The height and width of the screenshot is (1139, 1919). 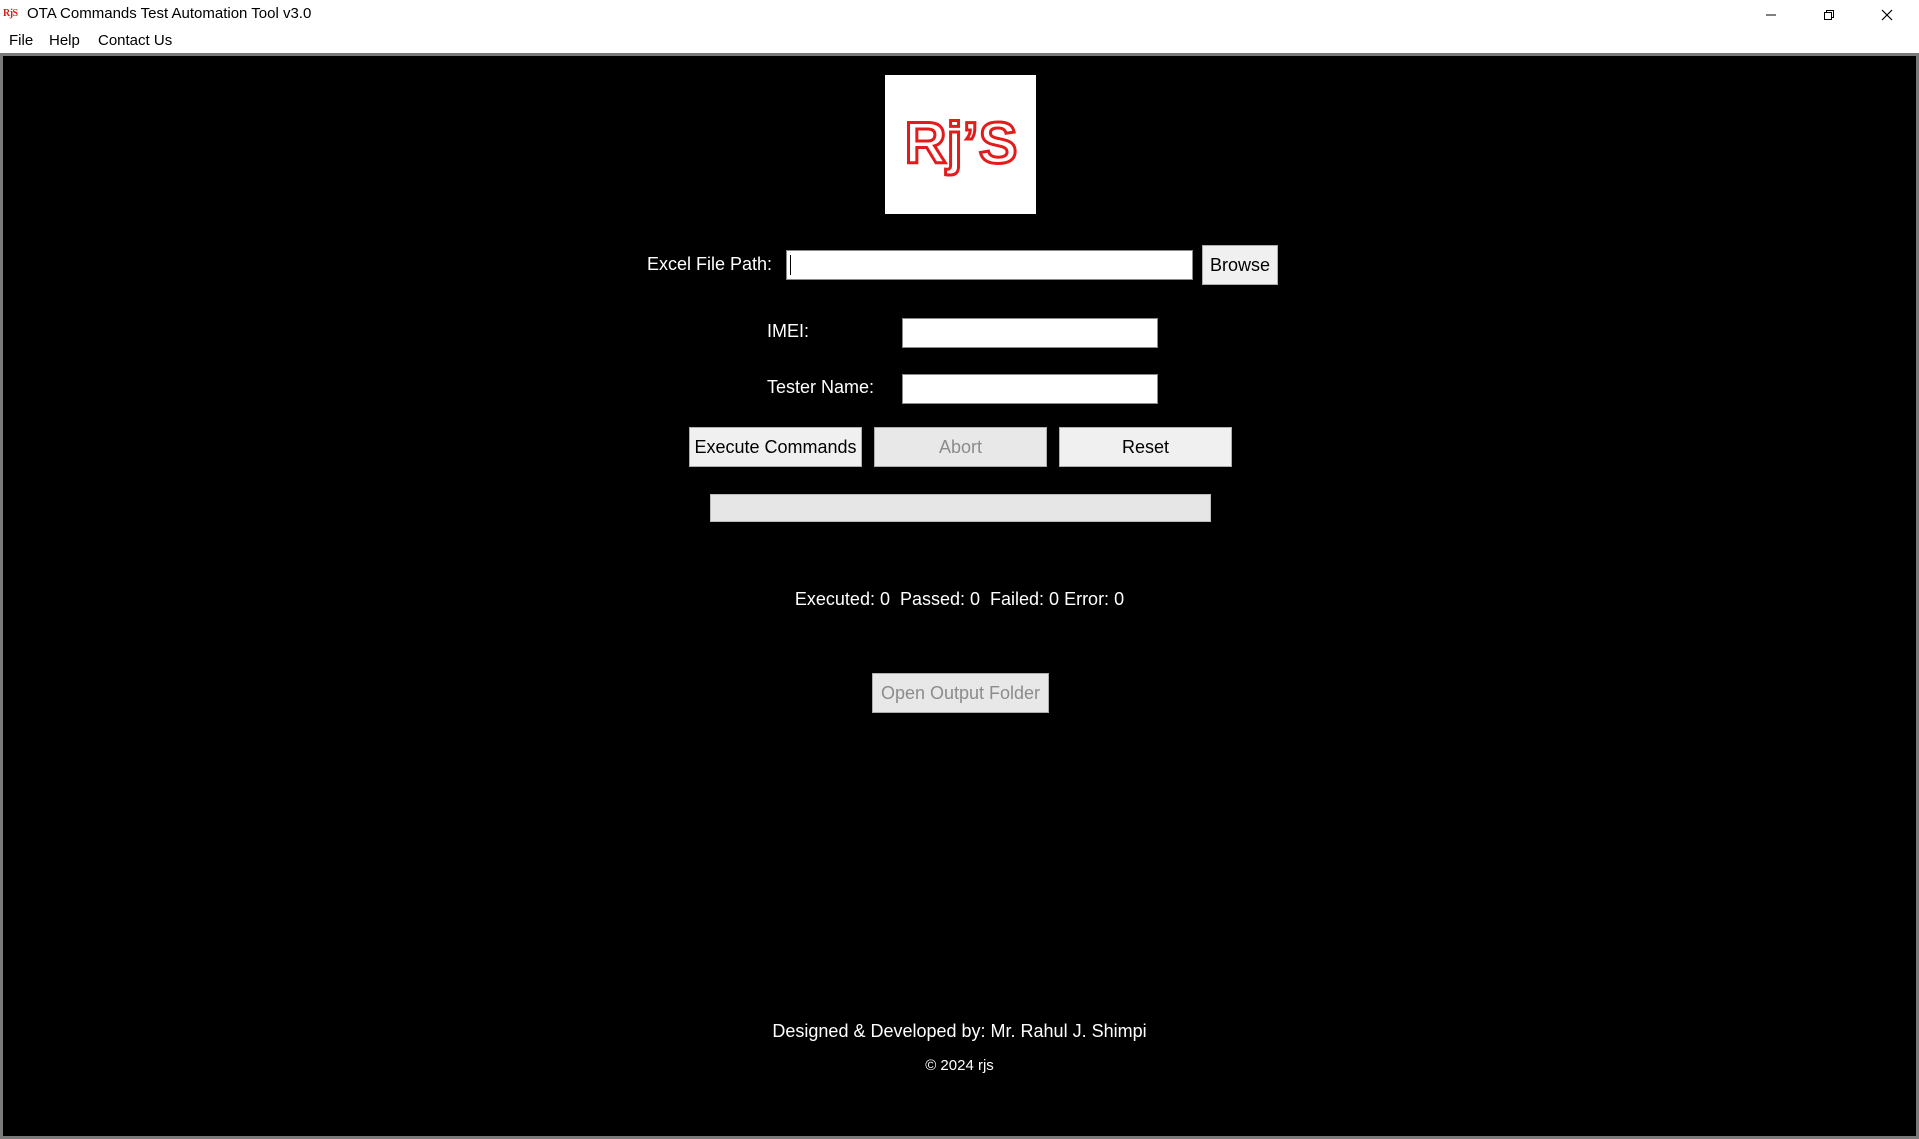 I want to click on open-output-folder-button: Open Output Folder, so click(x=960, y=693).